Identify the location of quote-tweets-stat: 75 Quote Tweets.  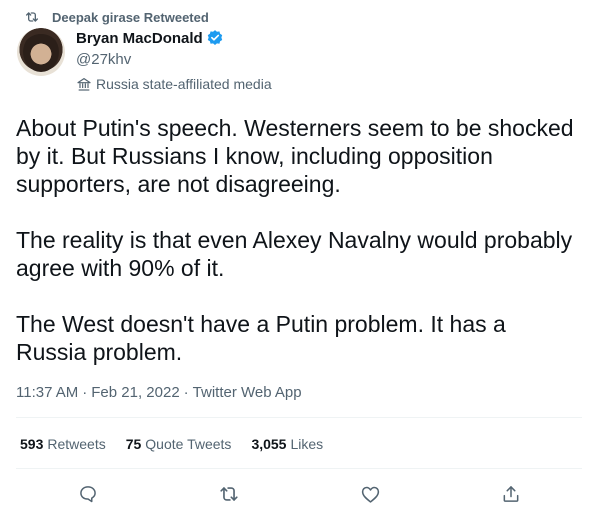
(179, 444).